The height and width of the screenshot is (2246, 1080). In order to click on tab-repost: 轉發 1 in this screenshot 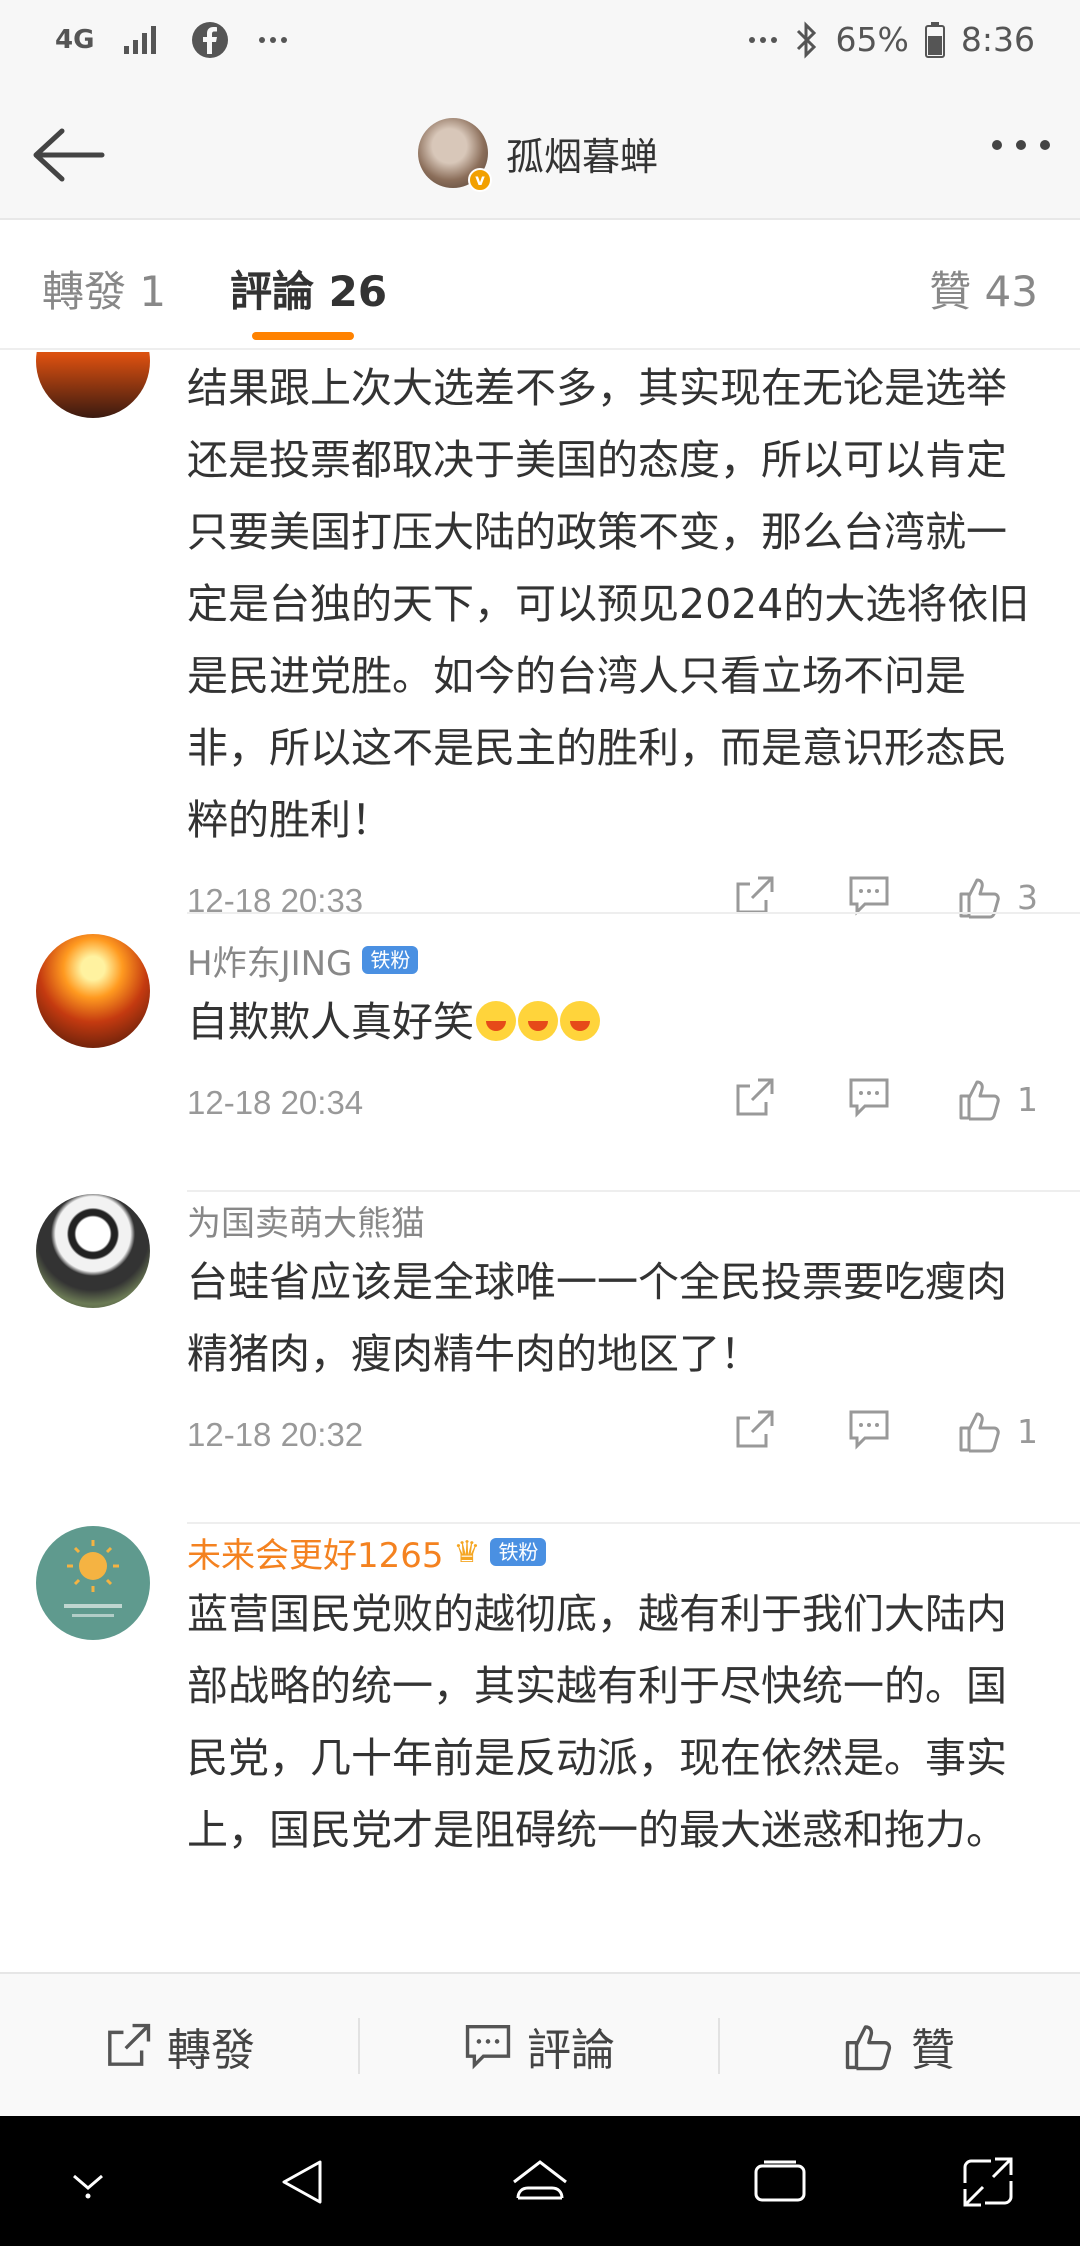, I will do `click(104, 288)`.